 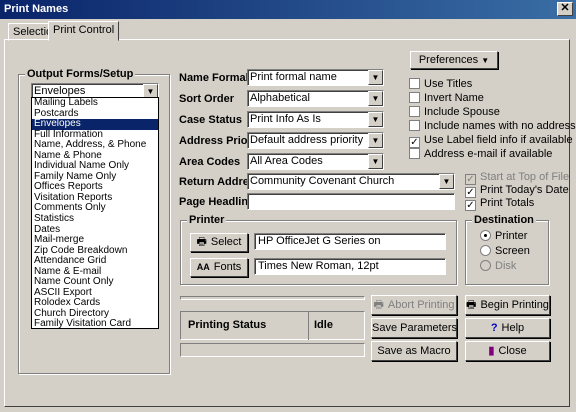 What do you see at coordinates (491, 351) in the screenshot?
I see `door-exit-icon: ▮` at bounding box center [491, 351].